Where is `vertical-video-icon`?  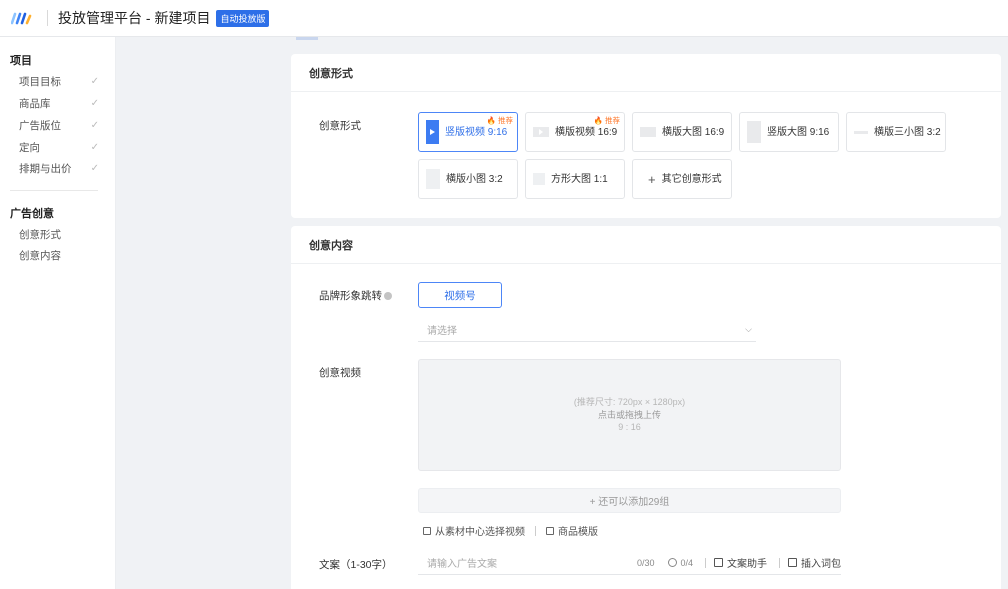
vertical-video-icon is located at coordinates (432, 132).